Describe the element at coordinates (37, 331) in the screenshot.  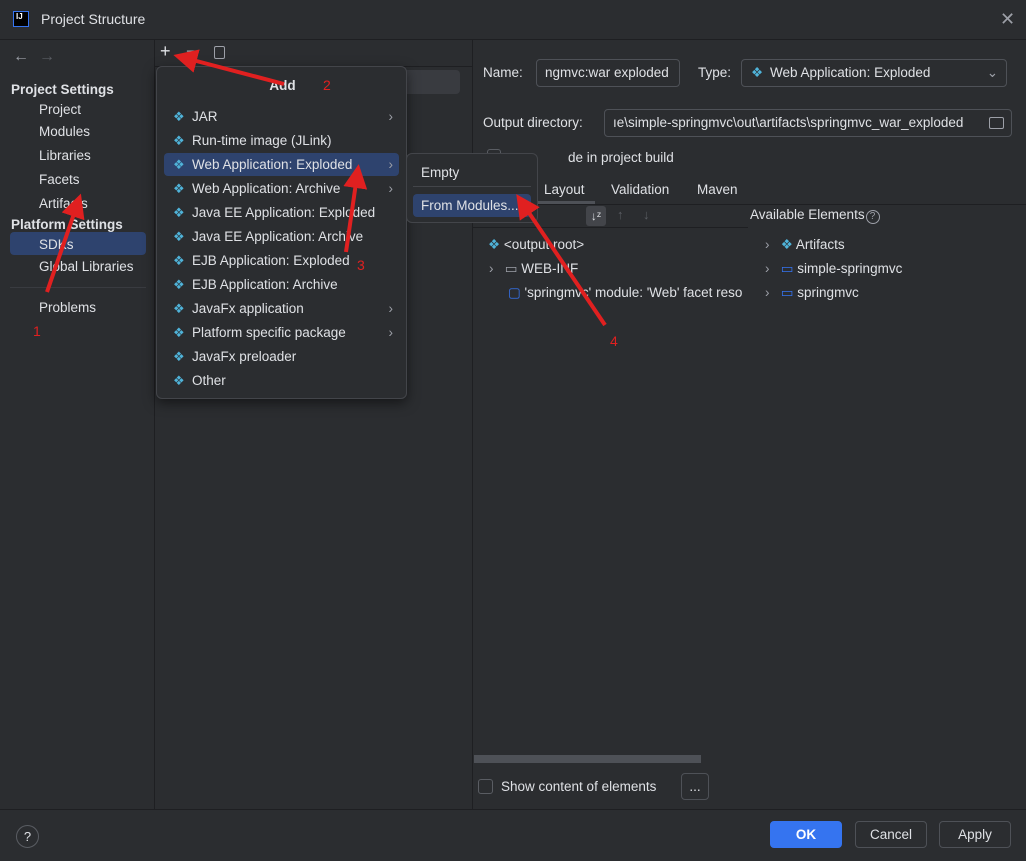
I see `annotation-1: 1` at that location.